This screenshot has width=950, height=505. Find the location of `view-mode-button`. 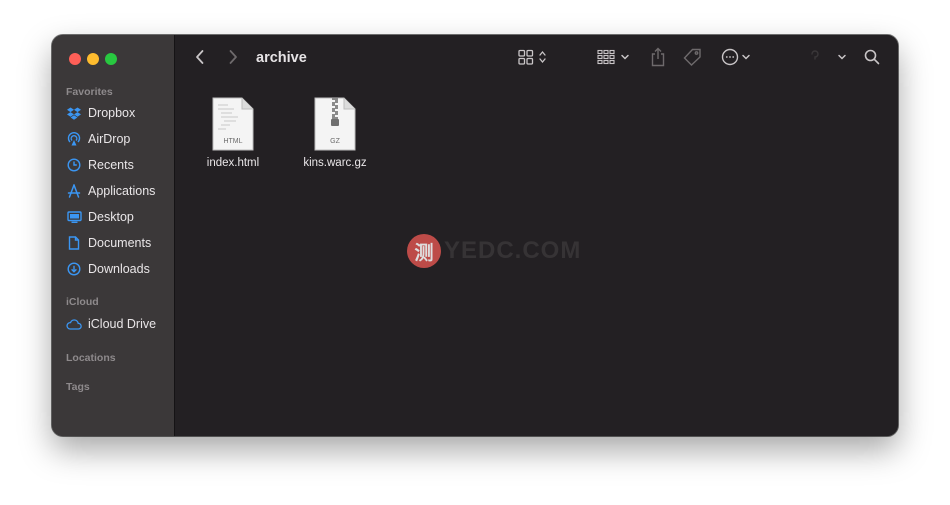

view-mode-button is located at coordinates (533, 59).